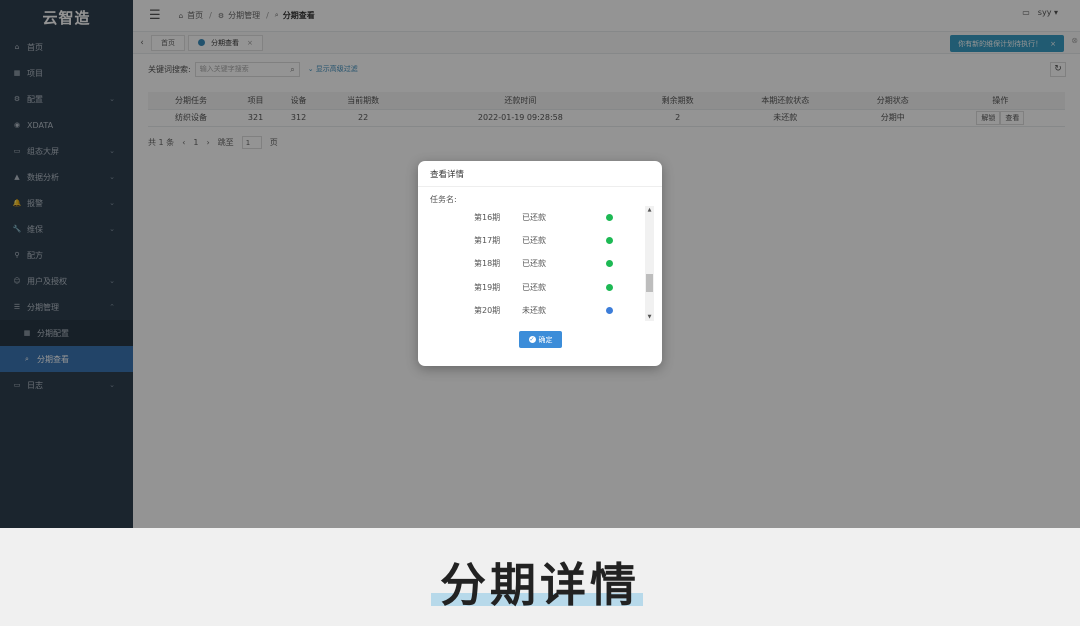 The image size is (1080, 626). I want to click on check-circle-icon: ✓, so click(532, 339).